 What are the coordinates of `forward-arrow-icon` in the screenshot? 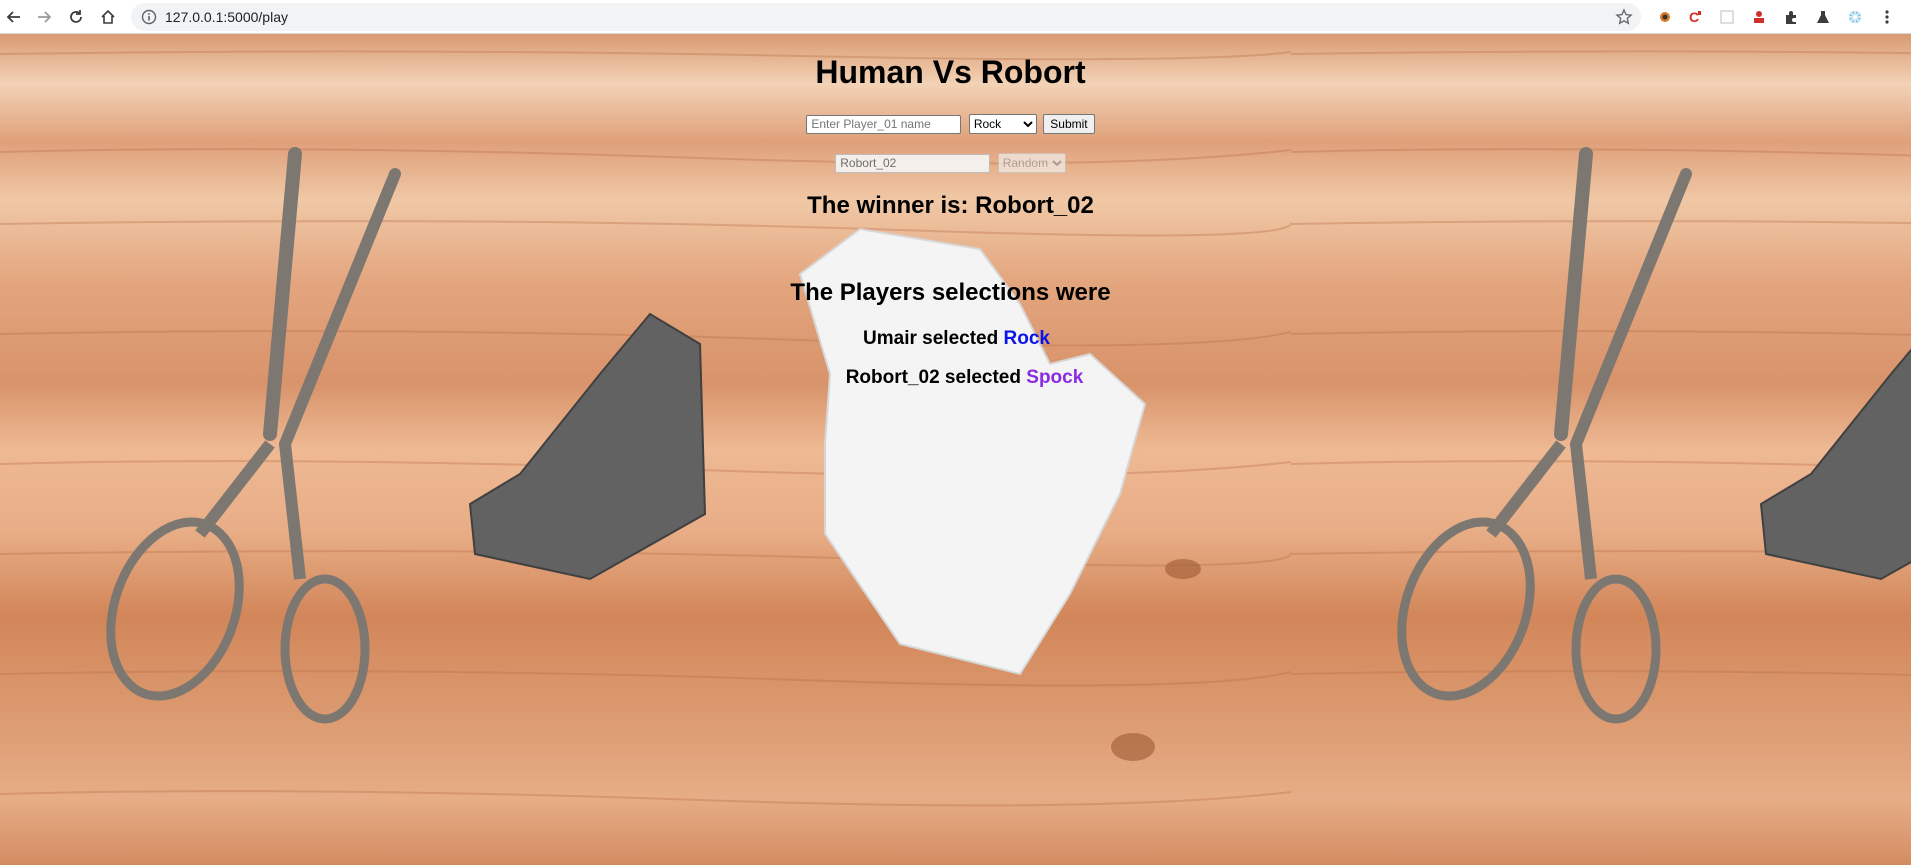 It's located at (44, 17).